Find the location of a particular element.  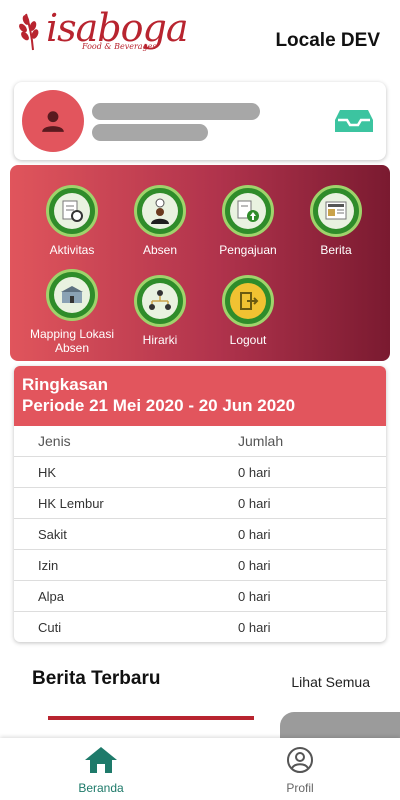

menu-item-hirarki: Hirarki is located at coordinates (160, 311).